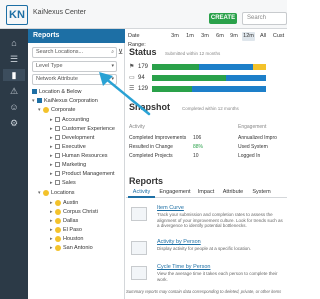 Image resolution: width=320 pixels, height=299 pixels. Describe the element at coordinates (76, 120) in the screenshot. I see `tree-item-label: Accounting` at that location.